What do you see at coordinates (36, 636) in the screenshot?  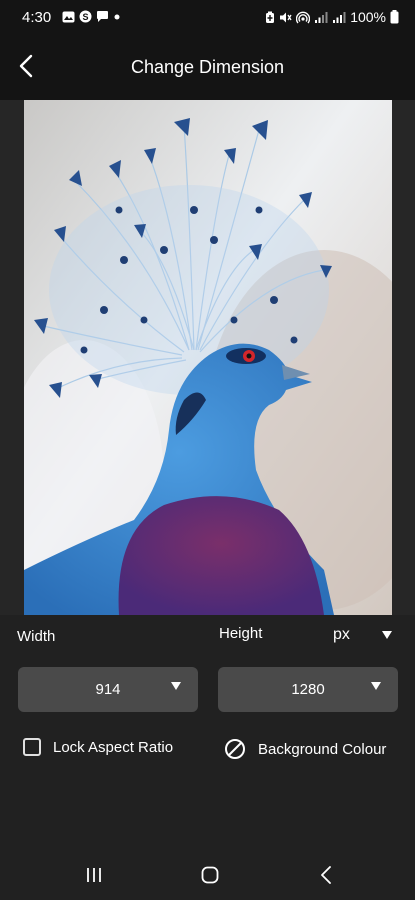 I see `width-label: Width` at bounding box center [36, 636].